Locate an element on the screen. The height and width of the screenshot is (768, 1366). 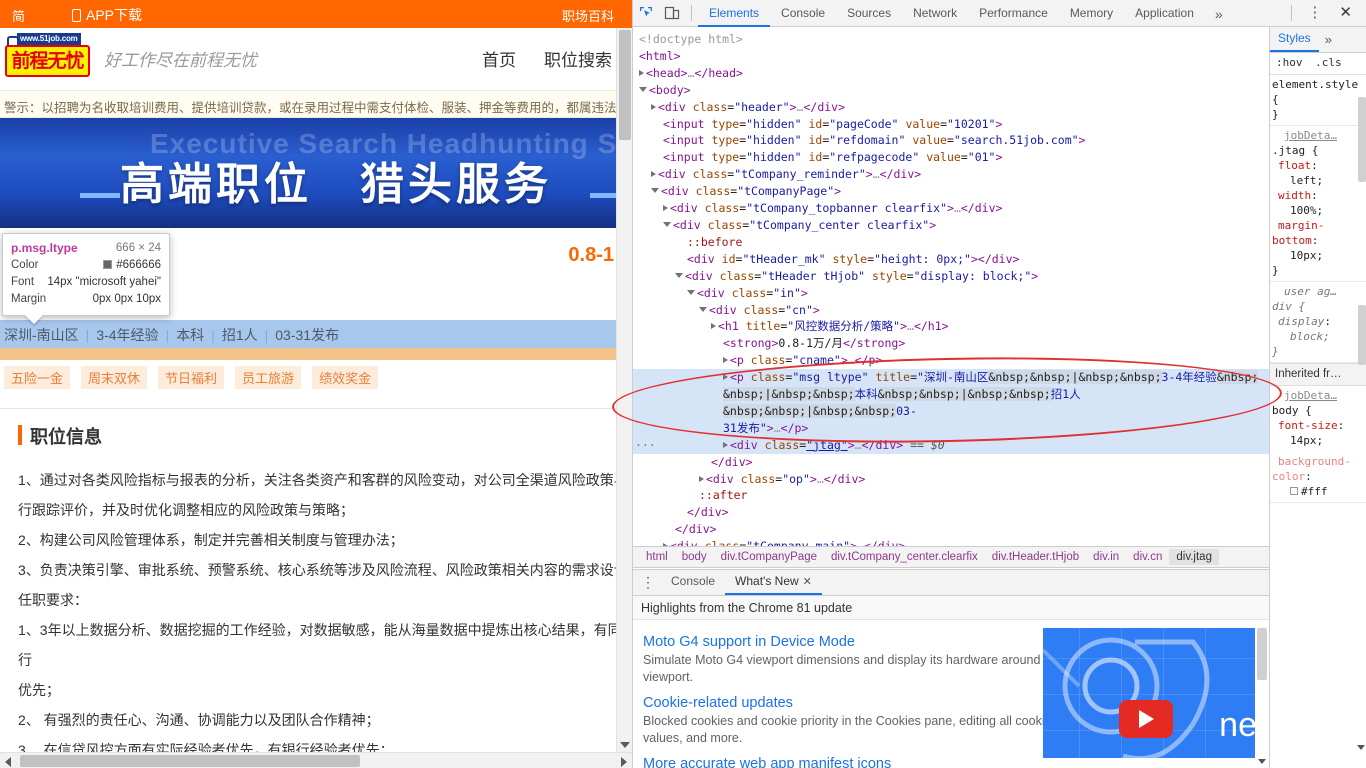
drawer-tab-whats-new: What's New ✕ is located at coordinates (773, 582).